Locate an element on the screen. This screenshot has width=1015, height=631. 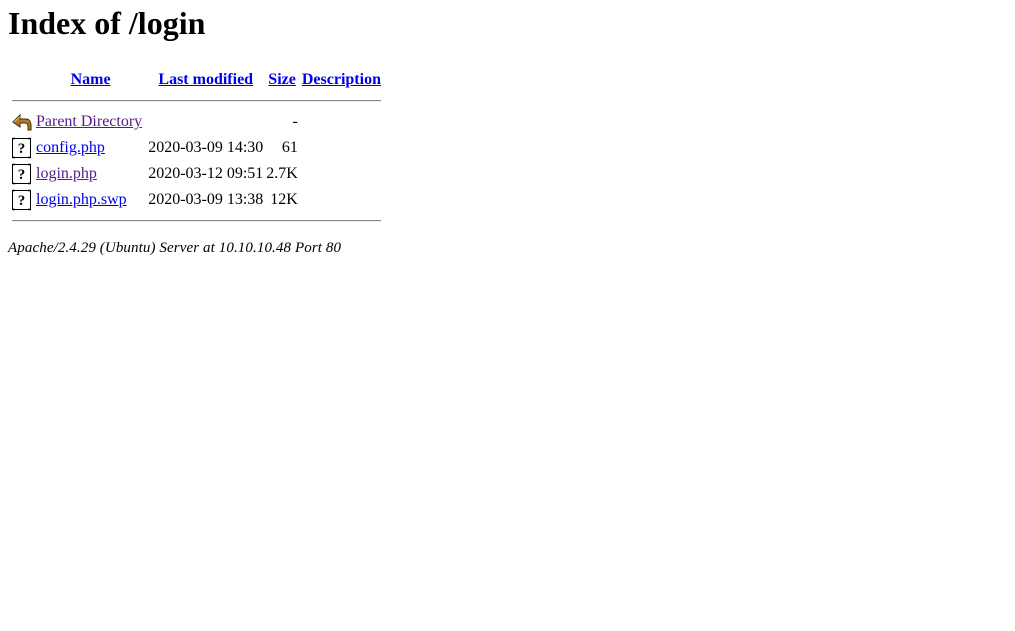
file-link: config.php is located at coordinates (70, 147).